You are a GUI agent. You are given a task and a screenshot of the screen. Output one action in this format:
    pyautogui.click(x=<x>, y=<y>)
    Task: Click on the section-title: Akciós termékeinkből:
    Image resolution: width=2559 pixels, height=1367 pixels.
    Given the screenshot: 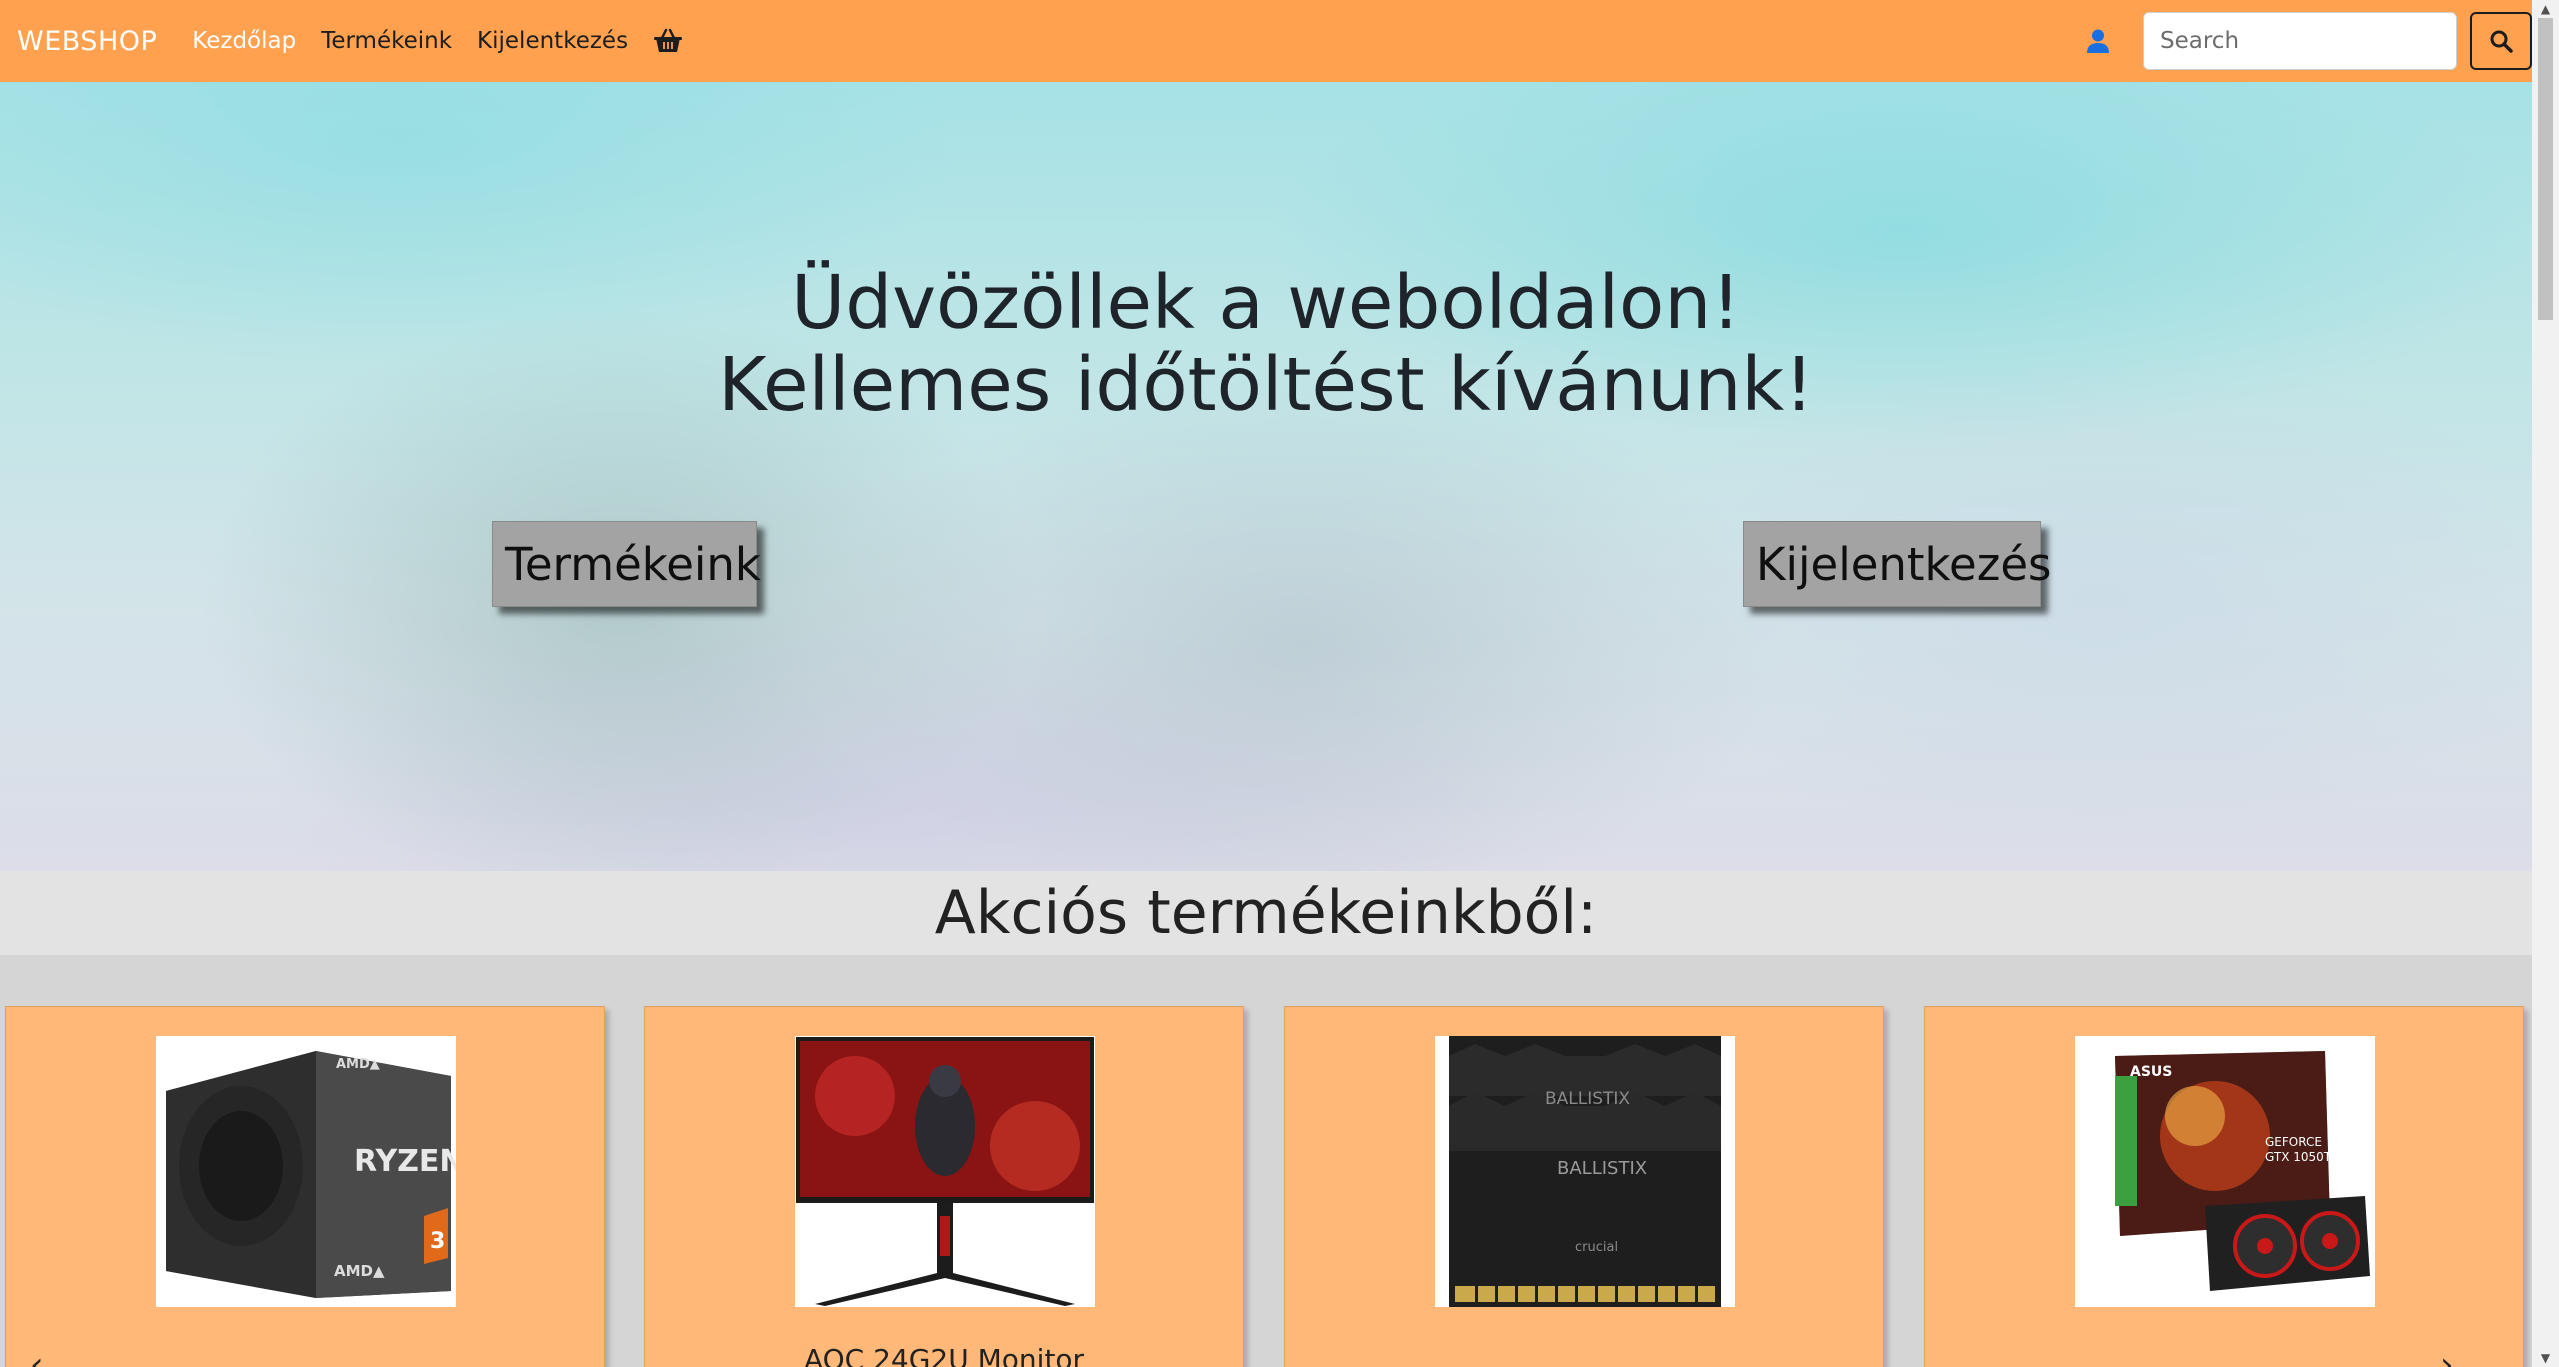 What is the action you would take?
    pyautogui.click(x=1266, y=913)
    